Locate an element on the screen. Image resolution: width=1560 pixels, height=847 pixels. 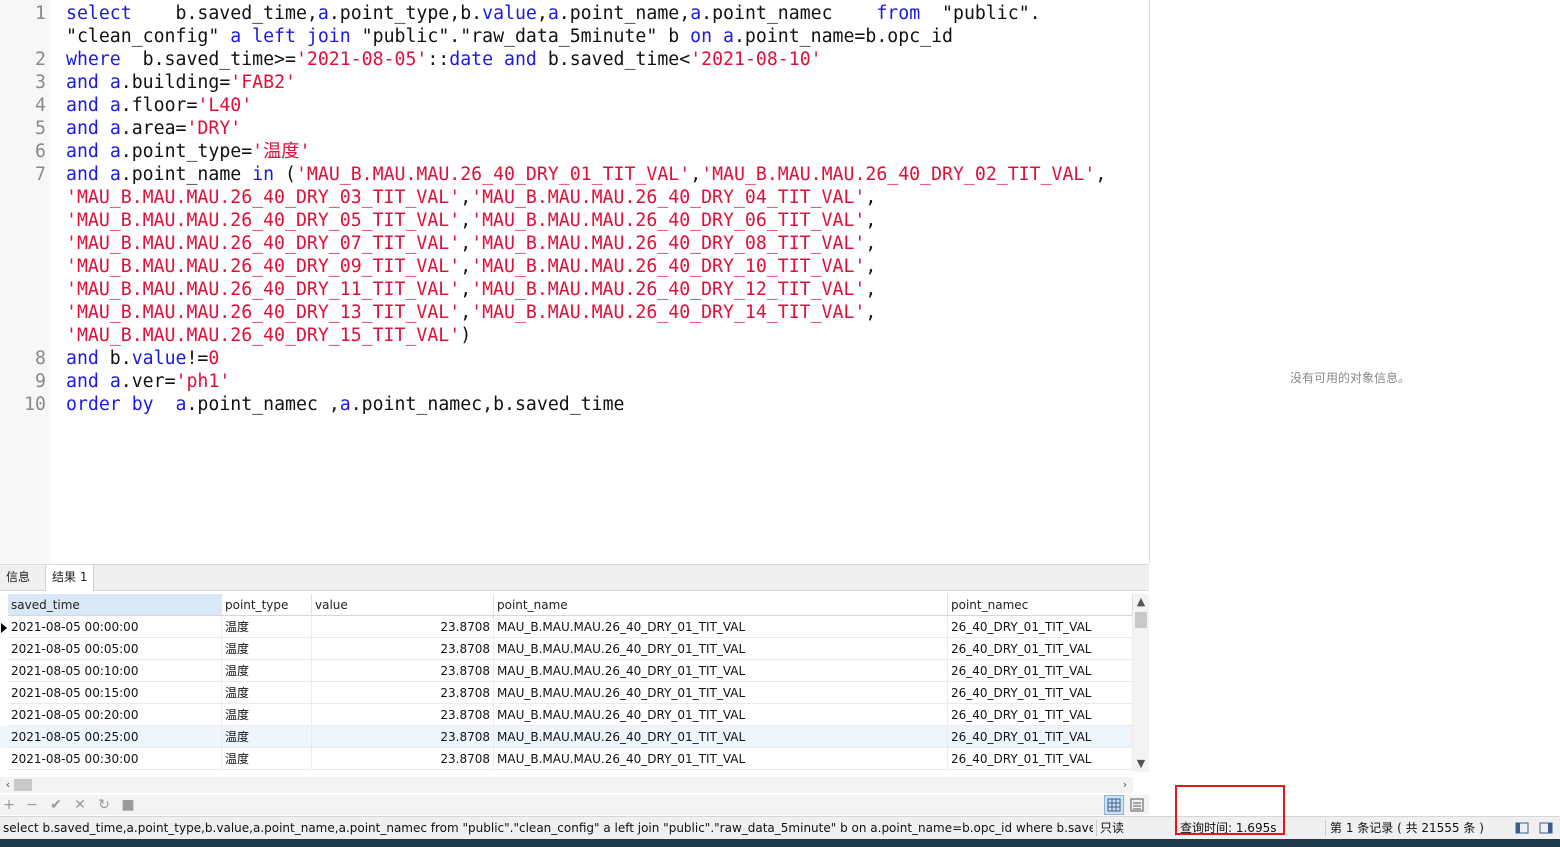
scroll-down-icon: ▼ is located at coordinates (1141, 763).